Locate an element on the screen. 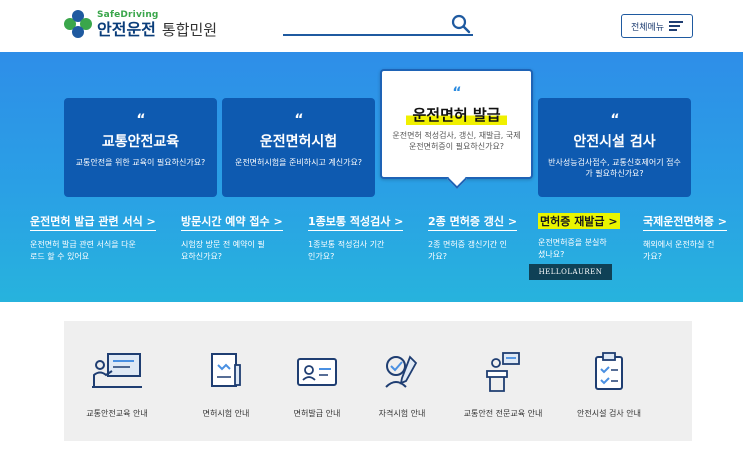 Image resolution: width=743 pixels, height=450 pixels. presentation-board-icon is located at coordinates (117, 370).